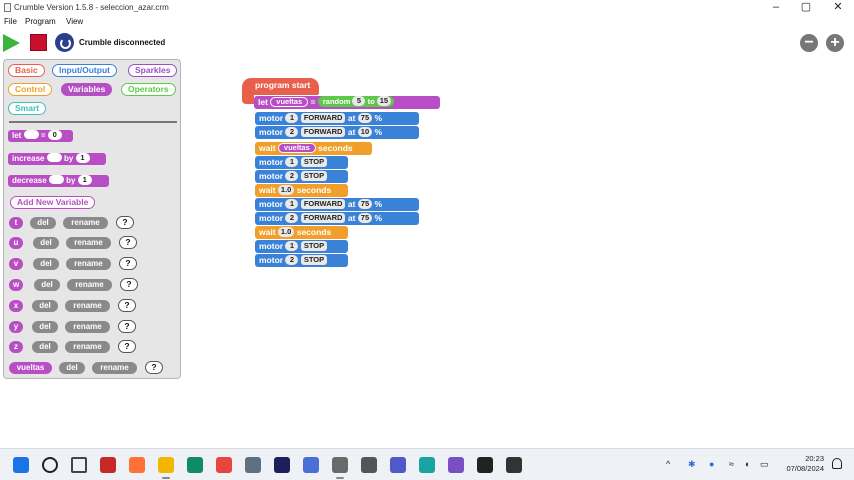  Describe the element at coordinates (809, 43) in the screenshot. I see `zoom-out-button: −` at that location.